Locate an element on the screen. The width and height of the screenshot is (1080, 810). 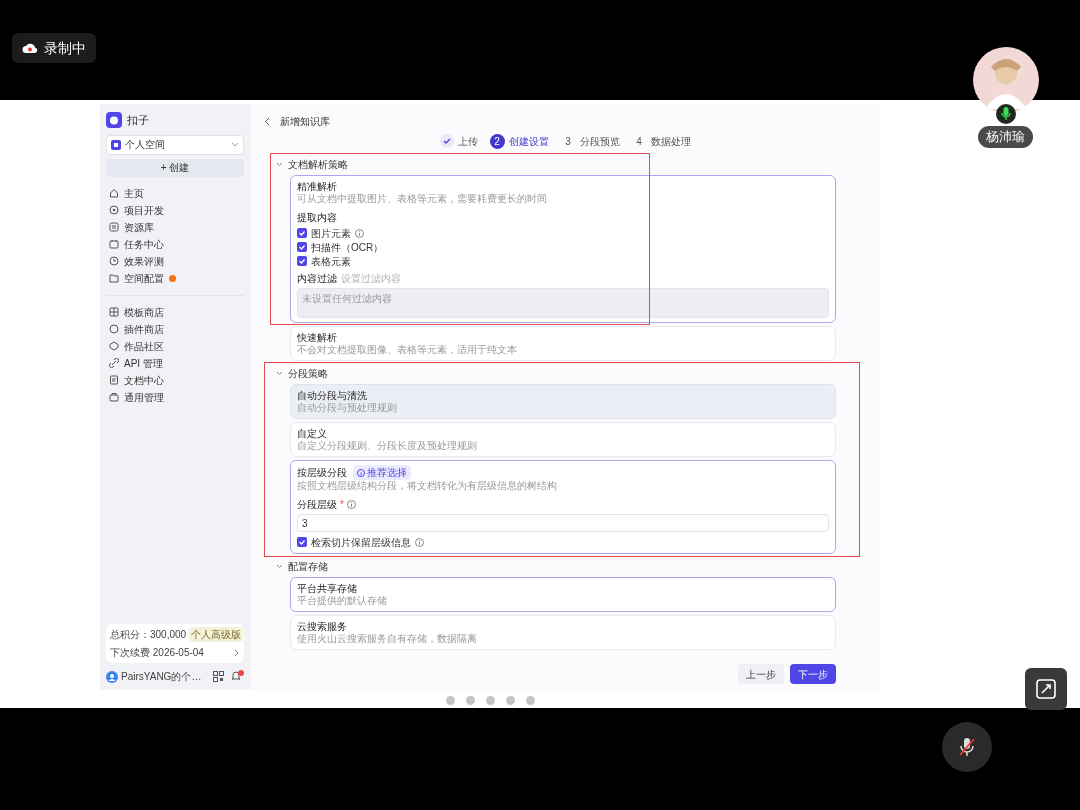
option-title: 按层级分段 is located at coordinates (322, 472).